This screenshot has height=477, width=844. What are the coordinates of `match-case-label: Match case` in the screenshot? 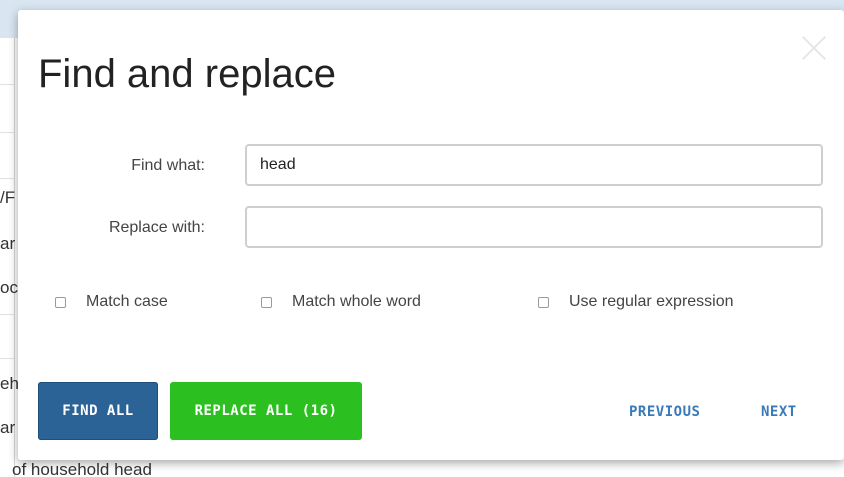 It's located at (127, 301).